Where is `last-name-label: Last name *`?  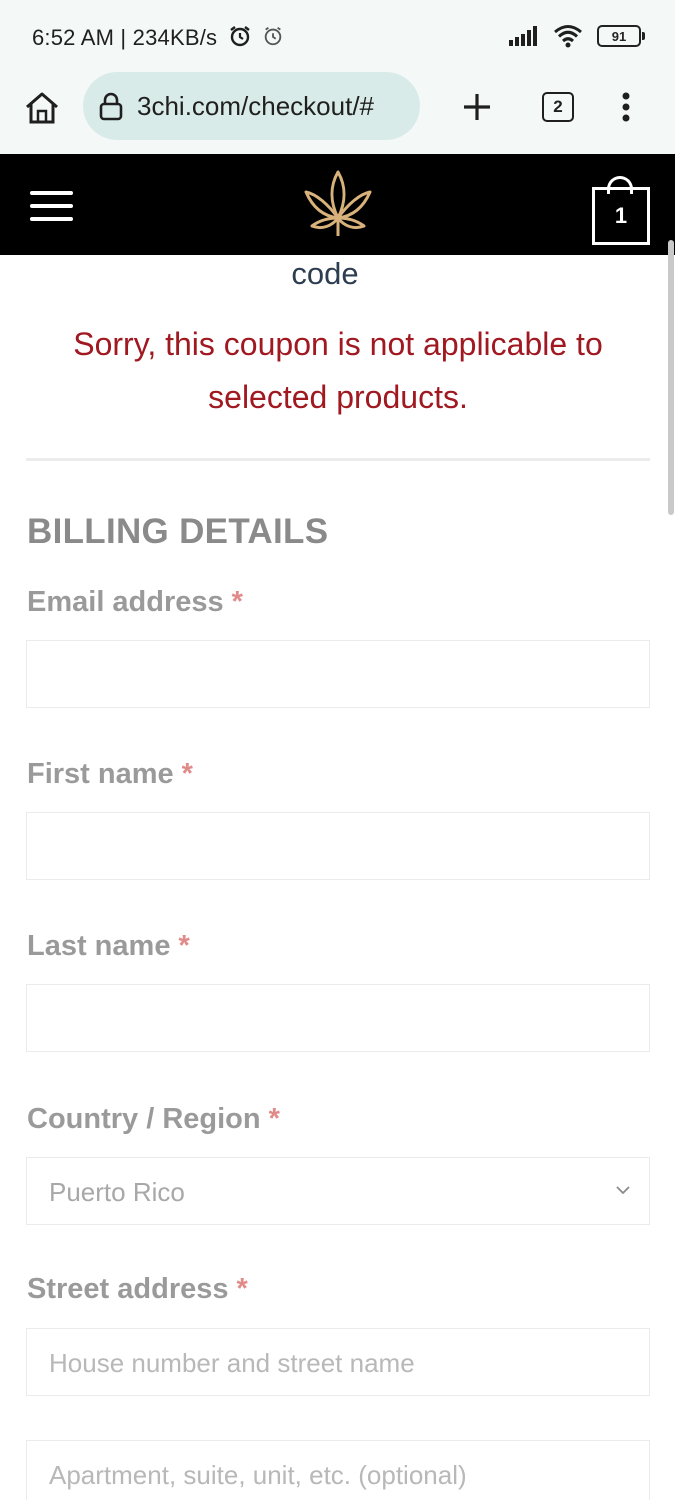 last-name-label: Last name * is located at coordinates (108, 946).